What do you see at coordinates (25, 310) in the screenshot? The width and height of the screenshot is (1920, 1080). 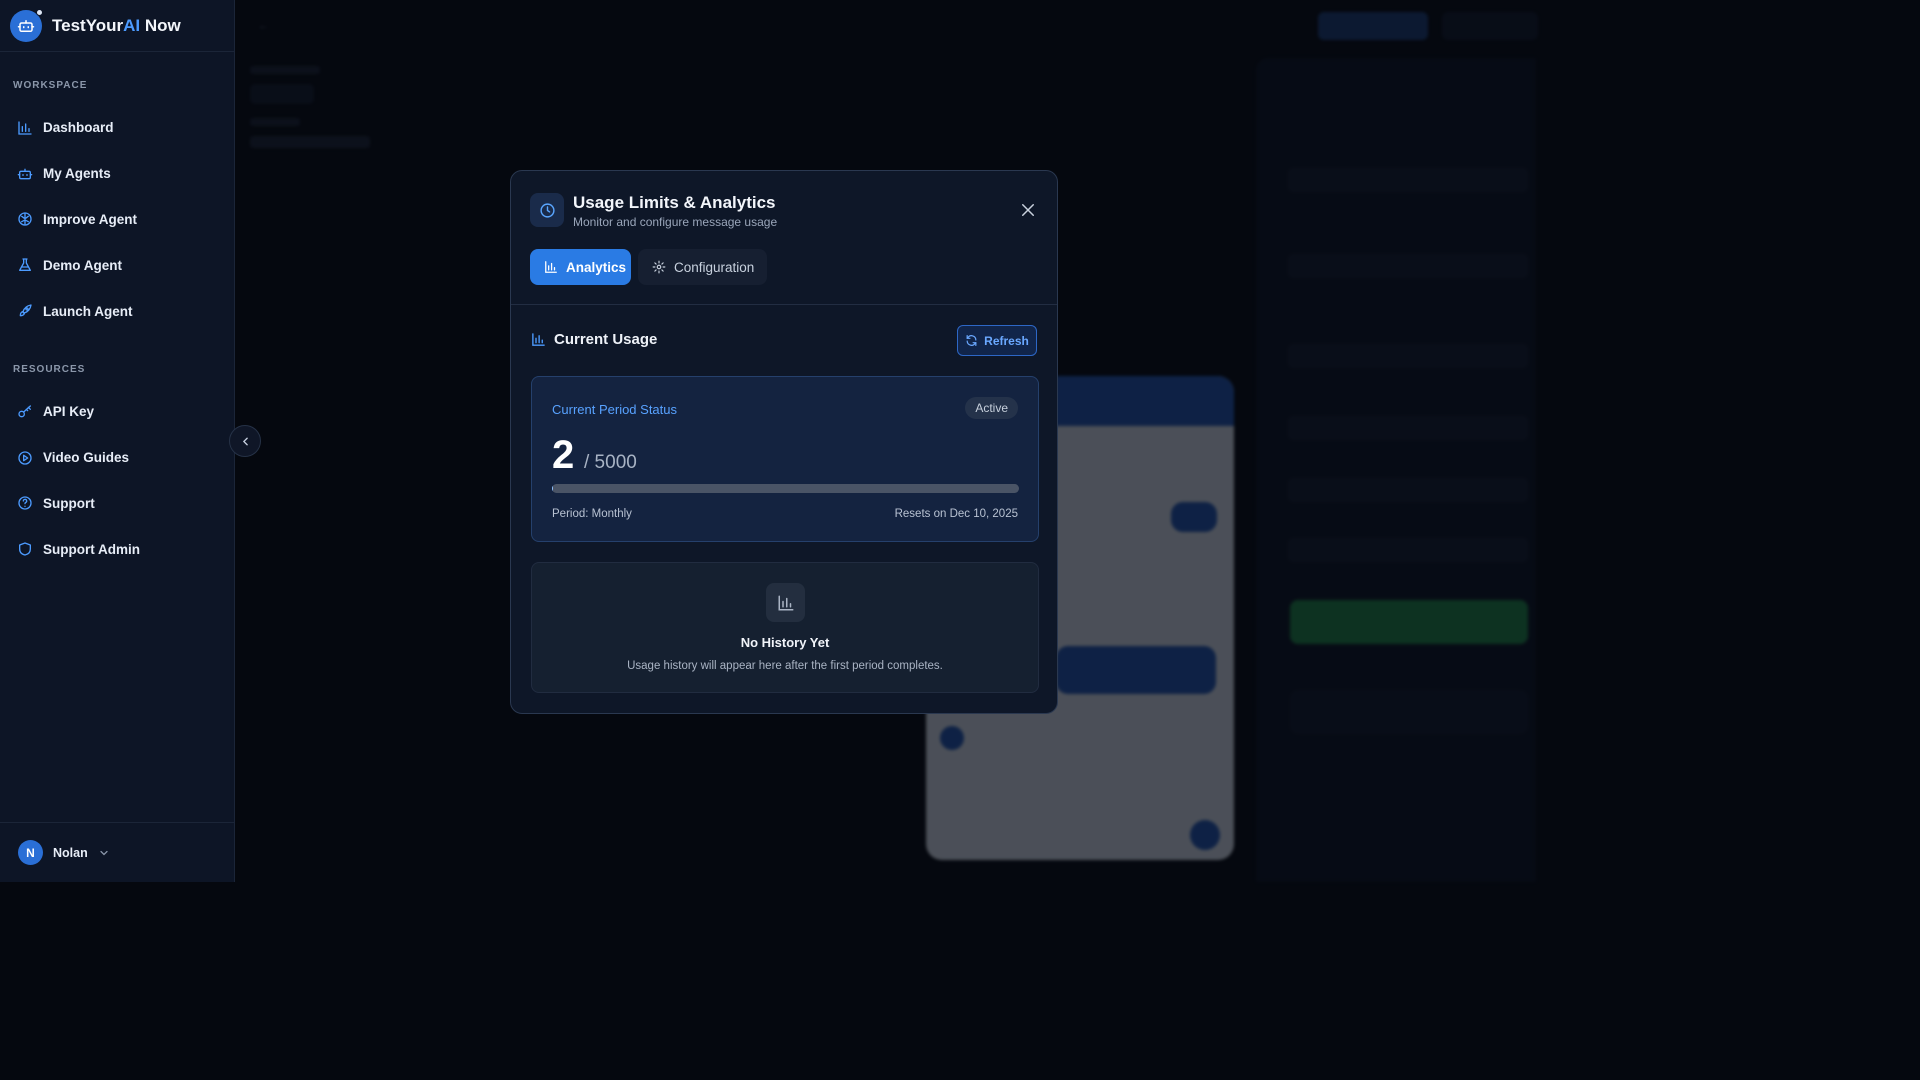 I see `rocket-icon` at bounding box center [25, 310].